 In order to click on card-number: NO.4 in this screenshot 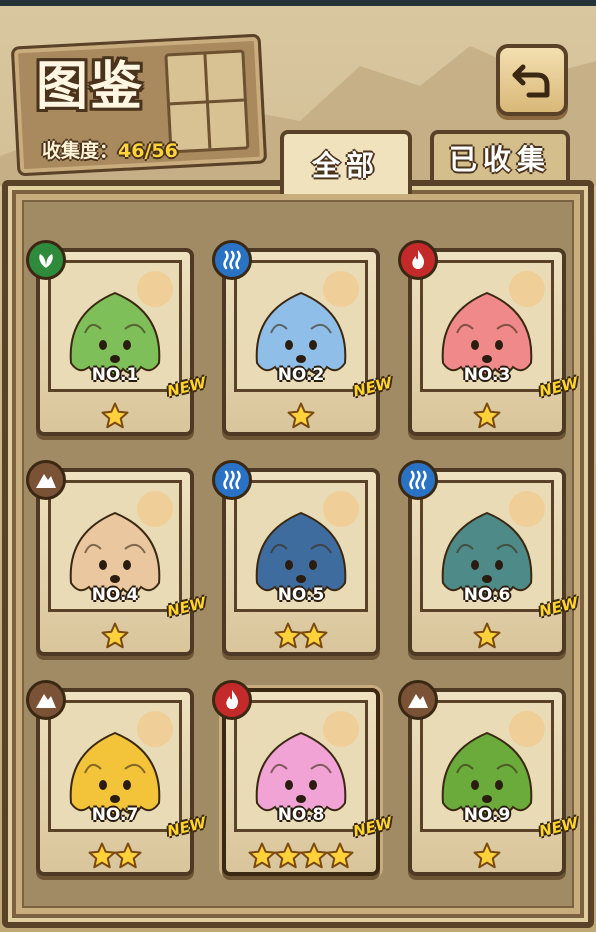, I will do `click(115, 595)`.